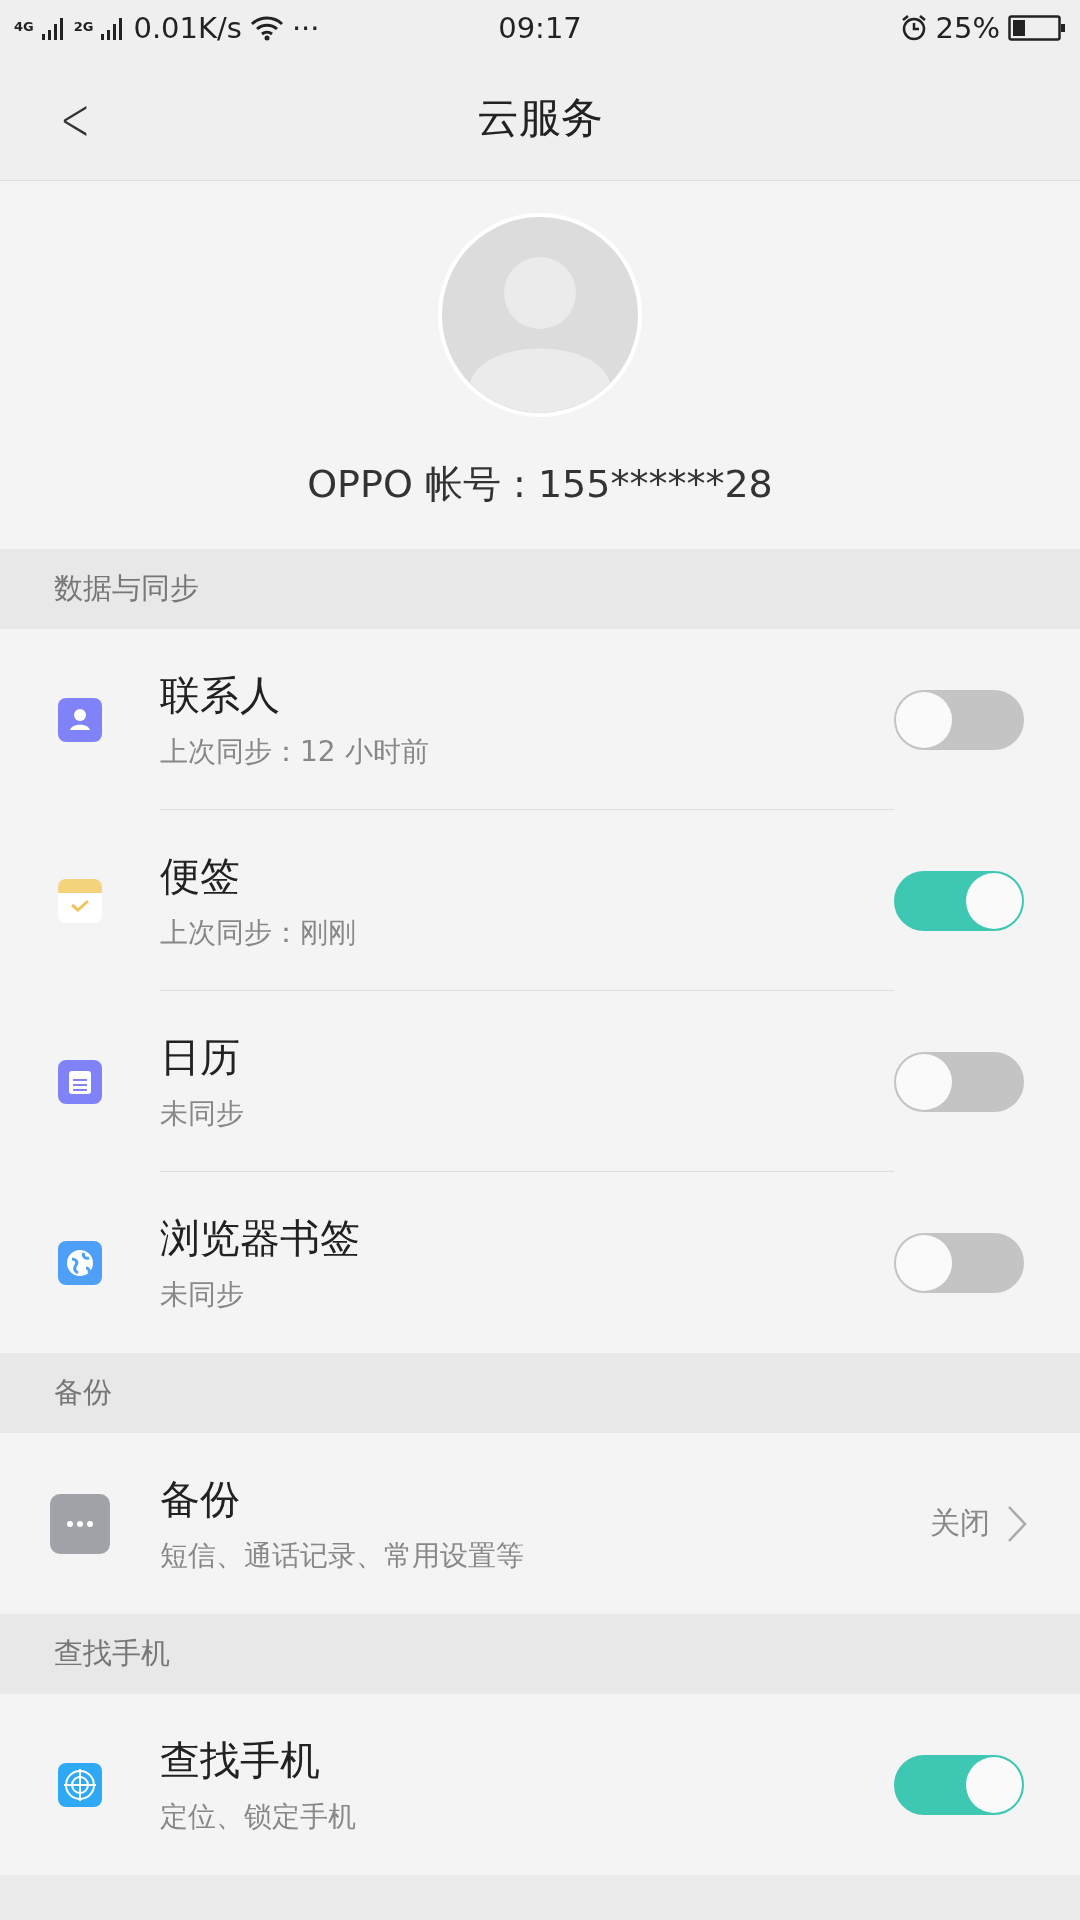 The image size is (1080, 1920). What do you see at coordinates (200, 876) in the screenshot?
I see `item-title: 便签` at bounding box center [200, 876].